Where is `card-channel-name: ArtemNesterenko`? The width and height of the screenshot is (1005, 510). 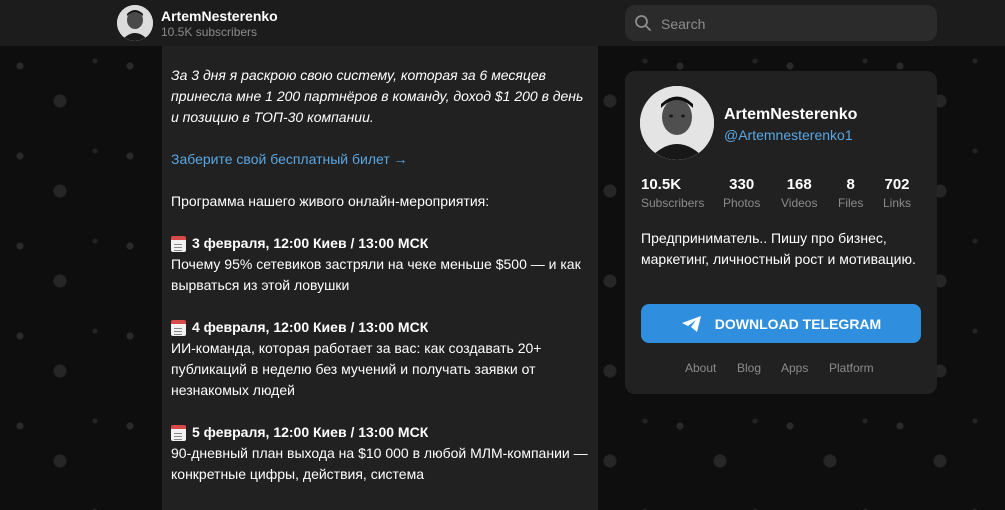 card-channel-name: ArtemNesterenko is located at coordinates (791, 114).